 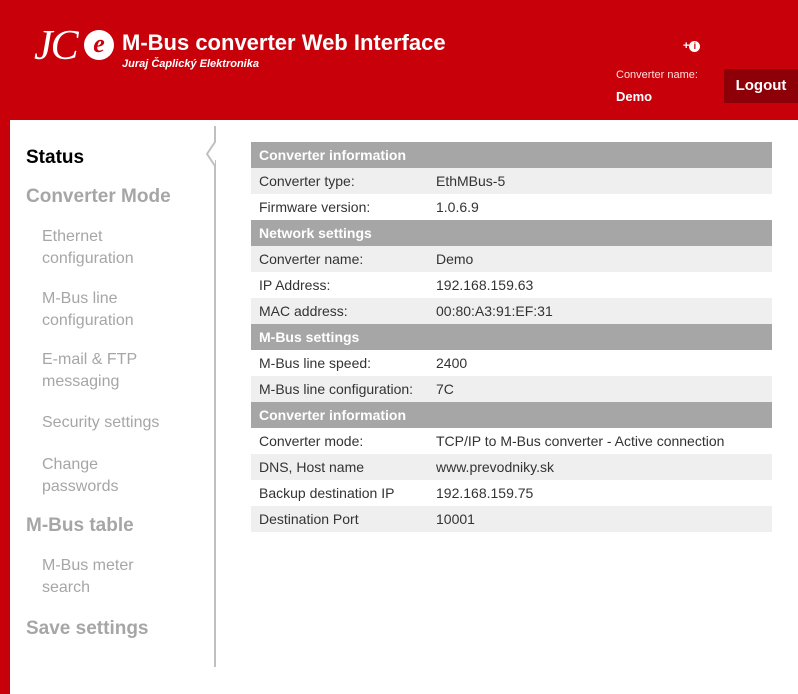 I want to click on company-subtitle: Juraj Čaplický Elektronika, so click(x=190, y=64).